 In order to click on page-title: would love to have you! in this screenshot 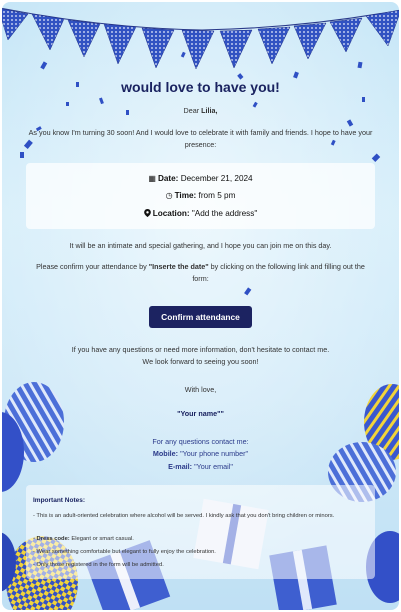, I will do `click(200, 87)`.